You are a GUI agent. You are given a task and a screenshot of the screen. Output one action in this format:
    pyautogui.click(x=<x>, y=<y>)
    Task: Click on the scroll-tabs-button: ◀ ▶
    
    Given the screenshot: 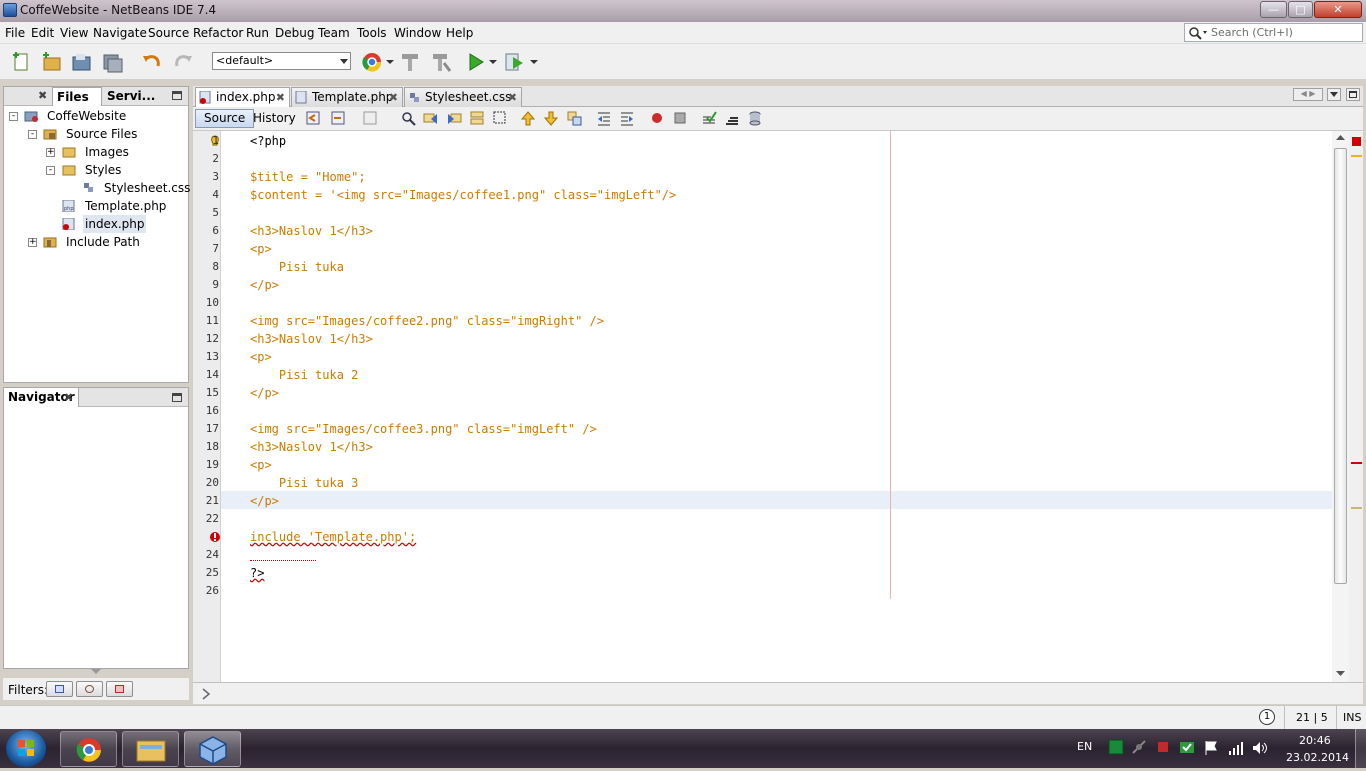 What is the action you would take?
    pyautogui.click(x=1308, y=94)
    